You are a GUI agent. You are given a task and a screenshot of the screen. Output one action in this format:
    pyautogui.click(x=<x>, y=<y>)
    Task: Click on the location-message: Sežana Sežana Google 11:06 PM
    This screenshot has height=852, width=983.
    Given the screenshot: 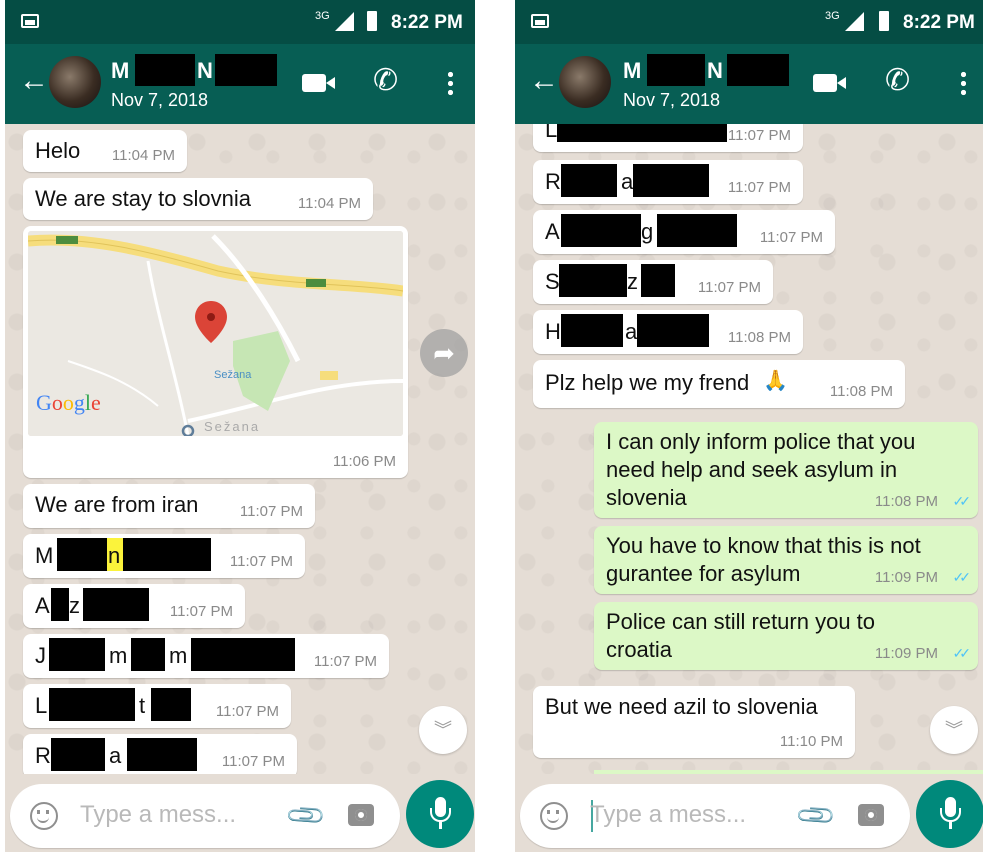 What is the action you would take?
    pyautogui.click(x=215, y=352)
    